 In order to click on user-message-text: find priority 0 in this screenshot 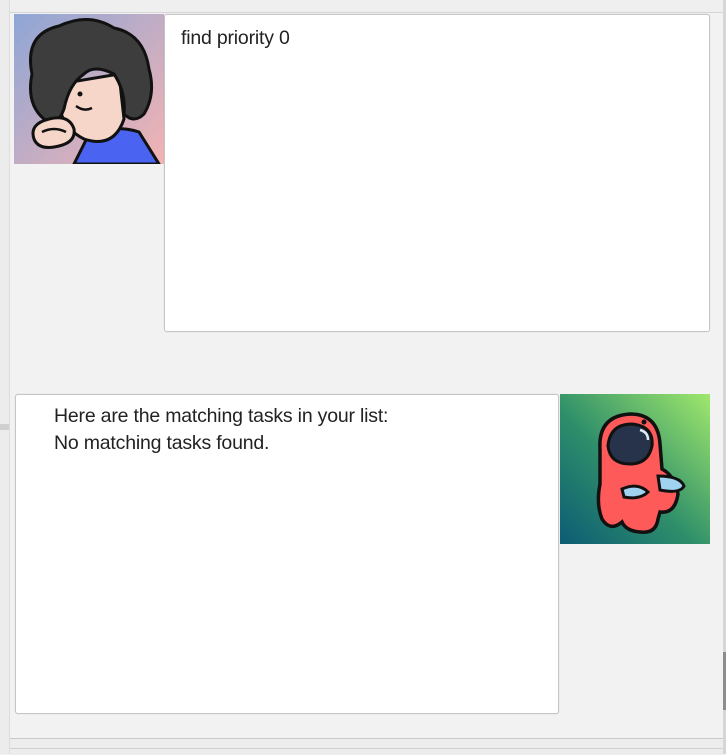, I will do `click(235, 38)`.